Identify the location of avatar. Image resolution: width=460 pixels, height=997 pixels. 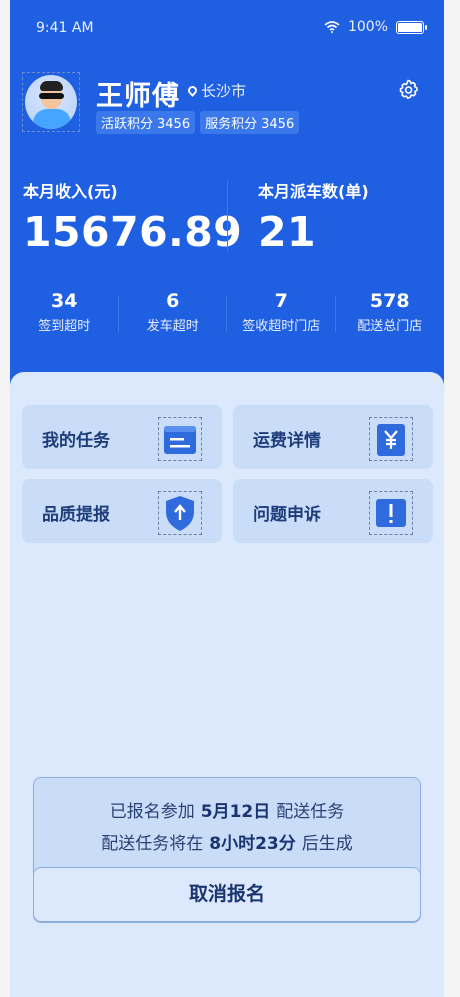
(51, 102).